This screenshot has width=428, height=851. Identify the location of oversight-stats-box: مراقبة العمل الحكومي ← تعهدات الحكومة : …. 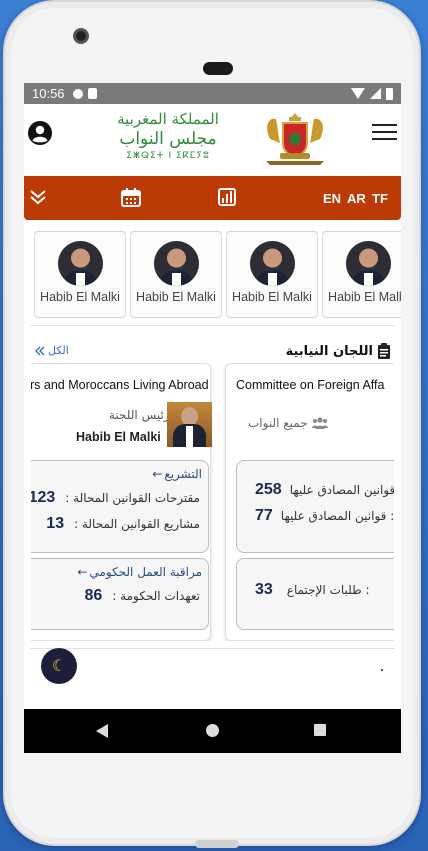
(120, 594).